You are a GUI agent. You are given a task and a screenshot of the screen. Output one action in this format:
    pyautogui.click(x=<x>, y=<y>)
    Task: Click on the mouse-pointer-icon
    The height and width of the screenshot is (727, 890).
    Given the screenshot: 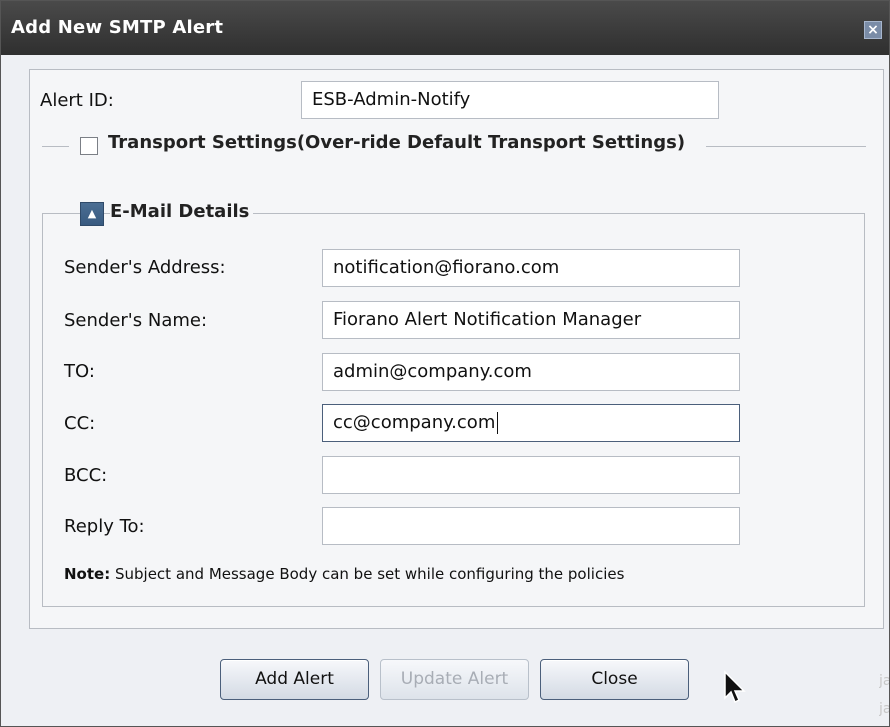 What is the action you would take?
    pyautogui.click(x=735, y=687)
    